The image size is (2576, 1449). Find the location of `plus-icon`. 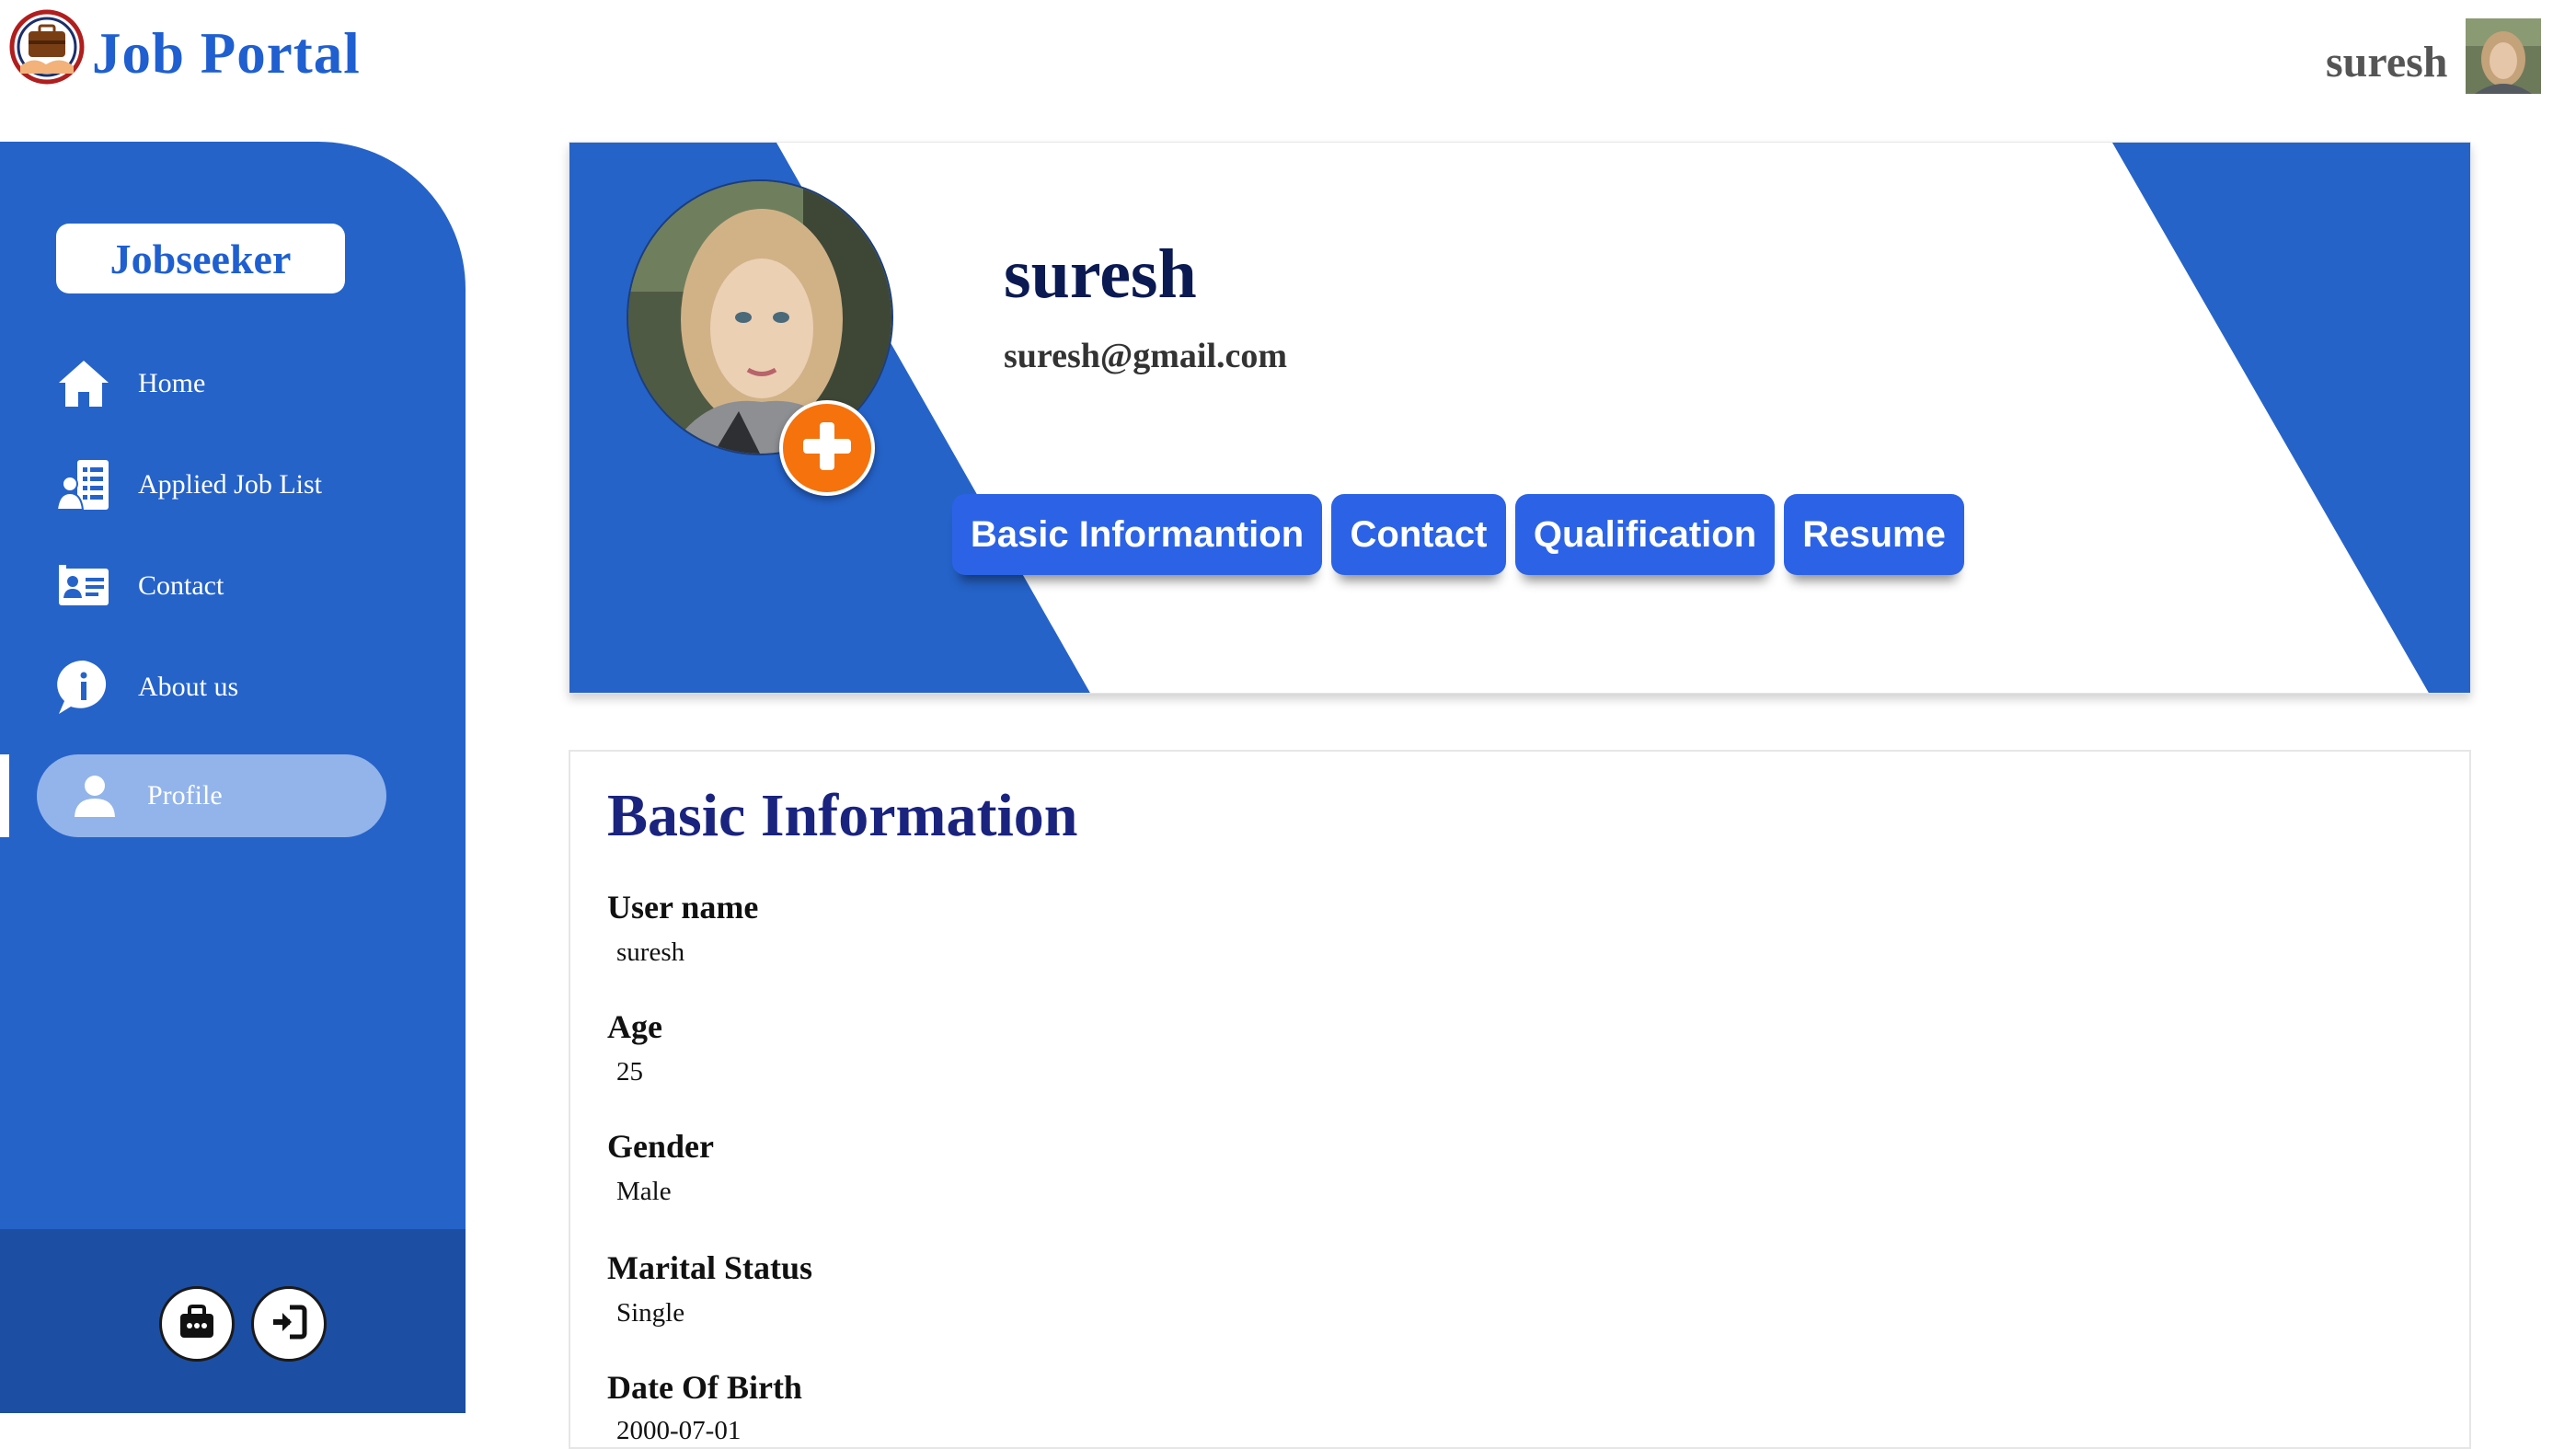

plus-icon is located at coordinates (827, 448).